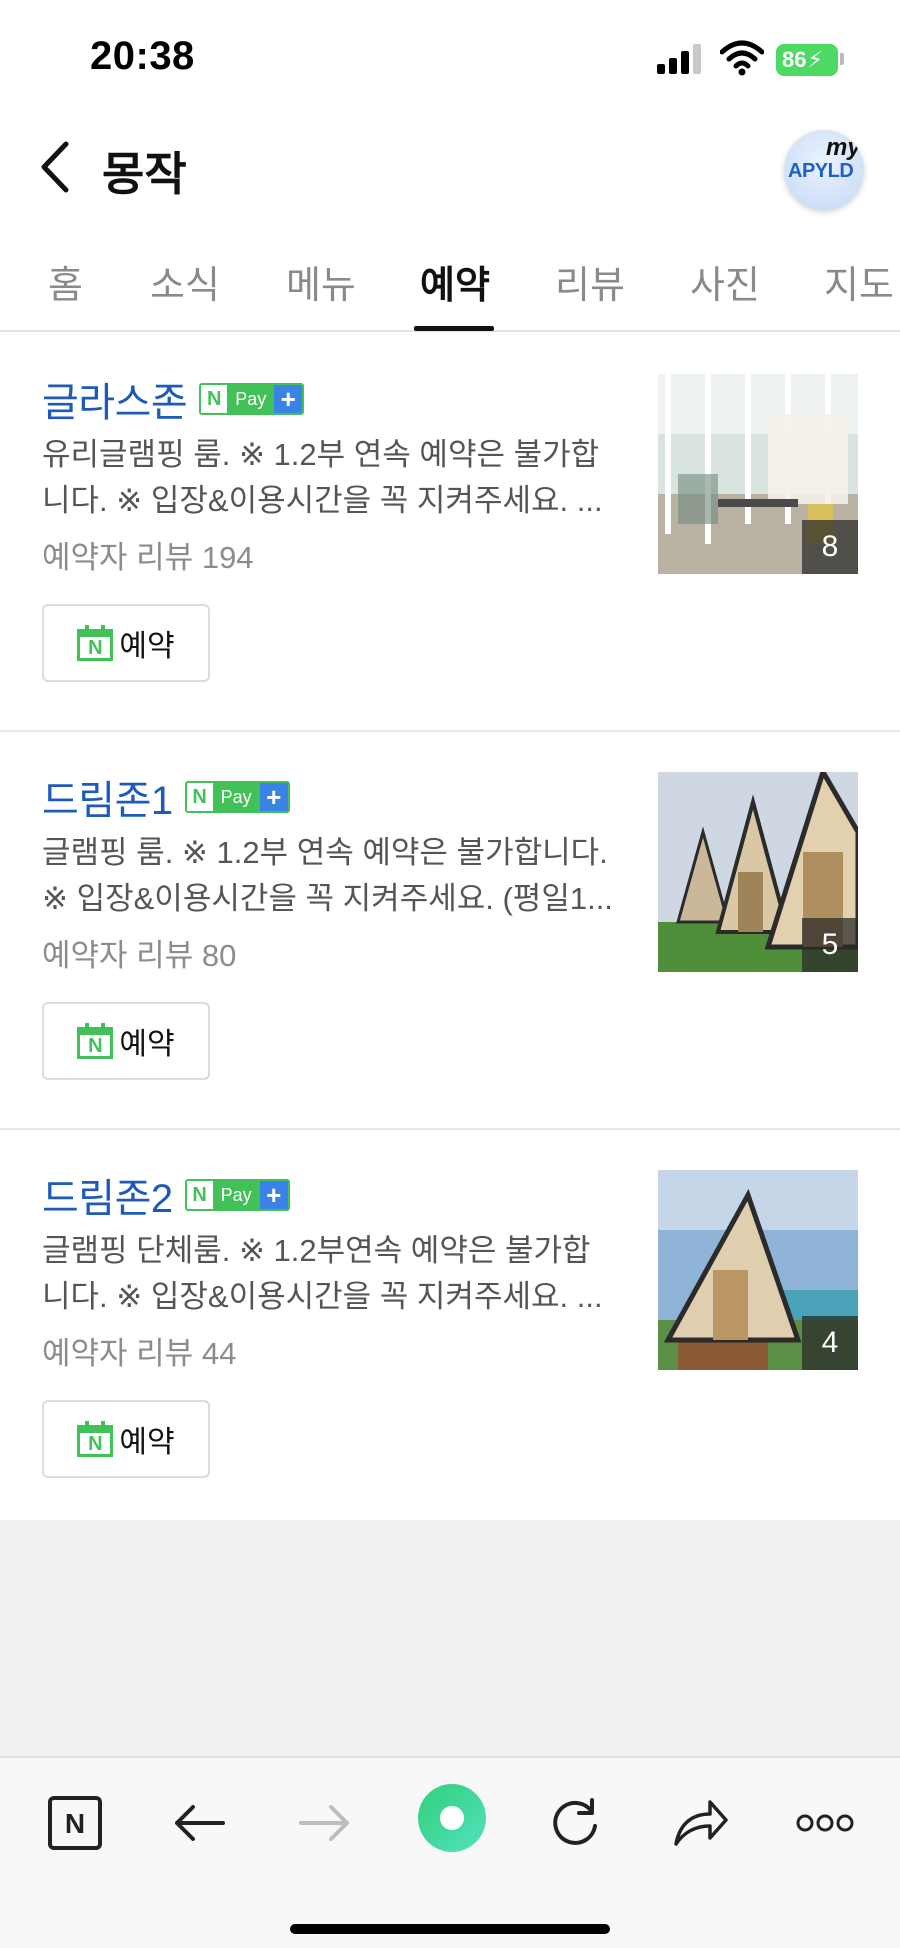  What do you see at coordinates (185, 281) in the screenshot?
I see `tab-news: 소식` at bounding box center [185, 281].